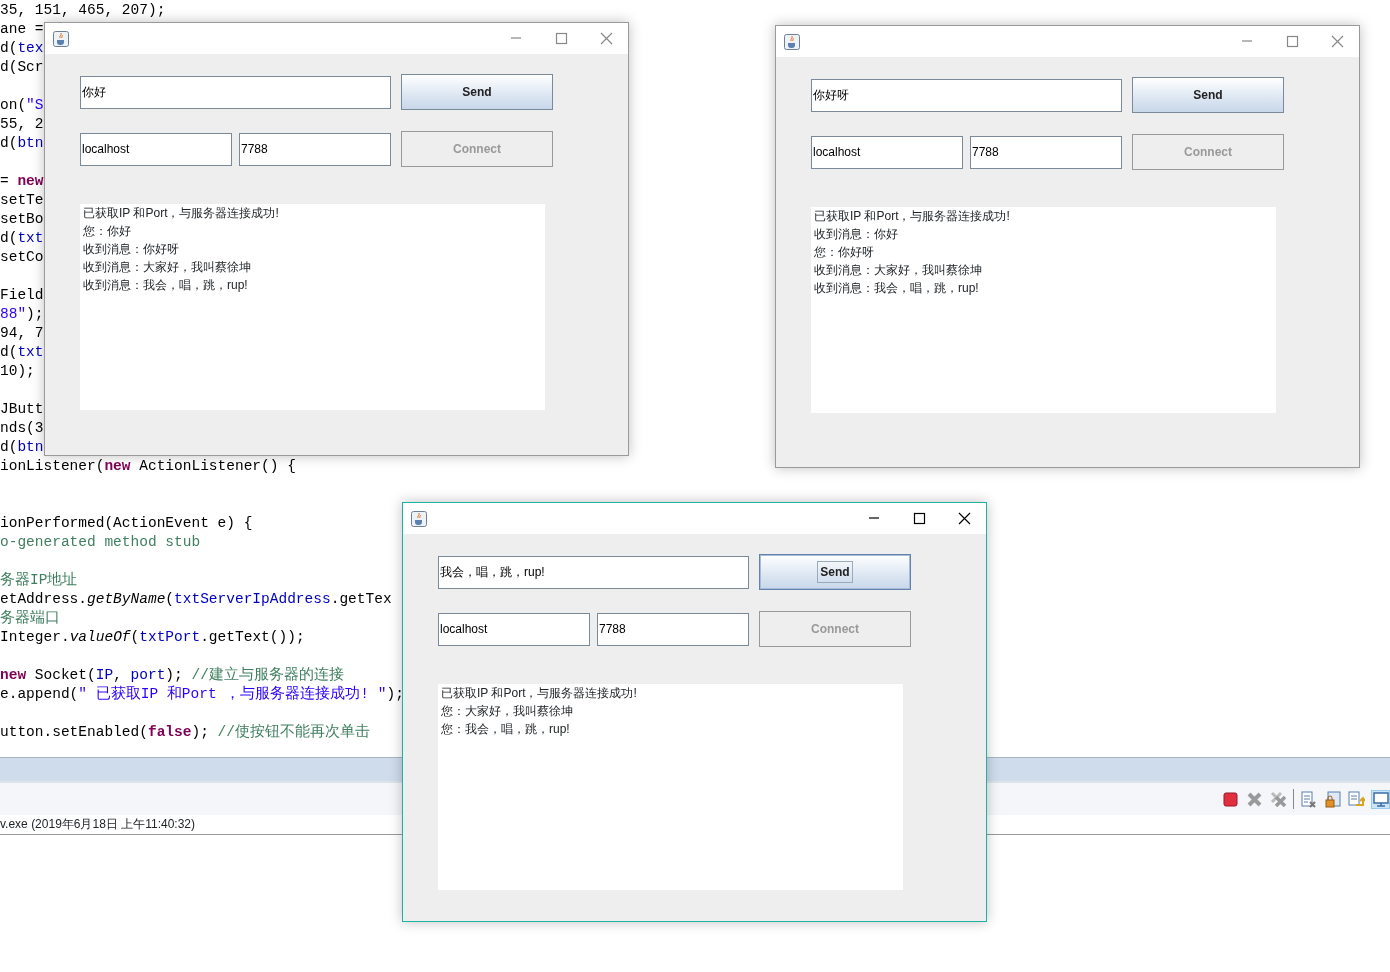  I want to click on code-line: etAddress.getByName(txtServerIpAddress.getTex, so click(196, 599).